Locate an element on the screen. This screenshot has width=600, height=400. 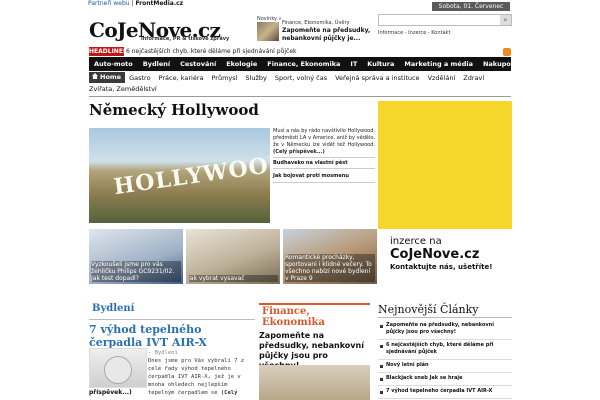
nav-item-animals: Zvířata, Zemědělství is located at coordinates (300, 89).